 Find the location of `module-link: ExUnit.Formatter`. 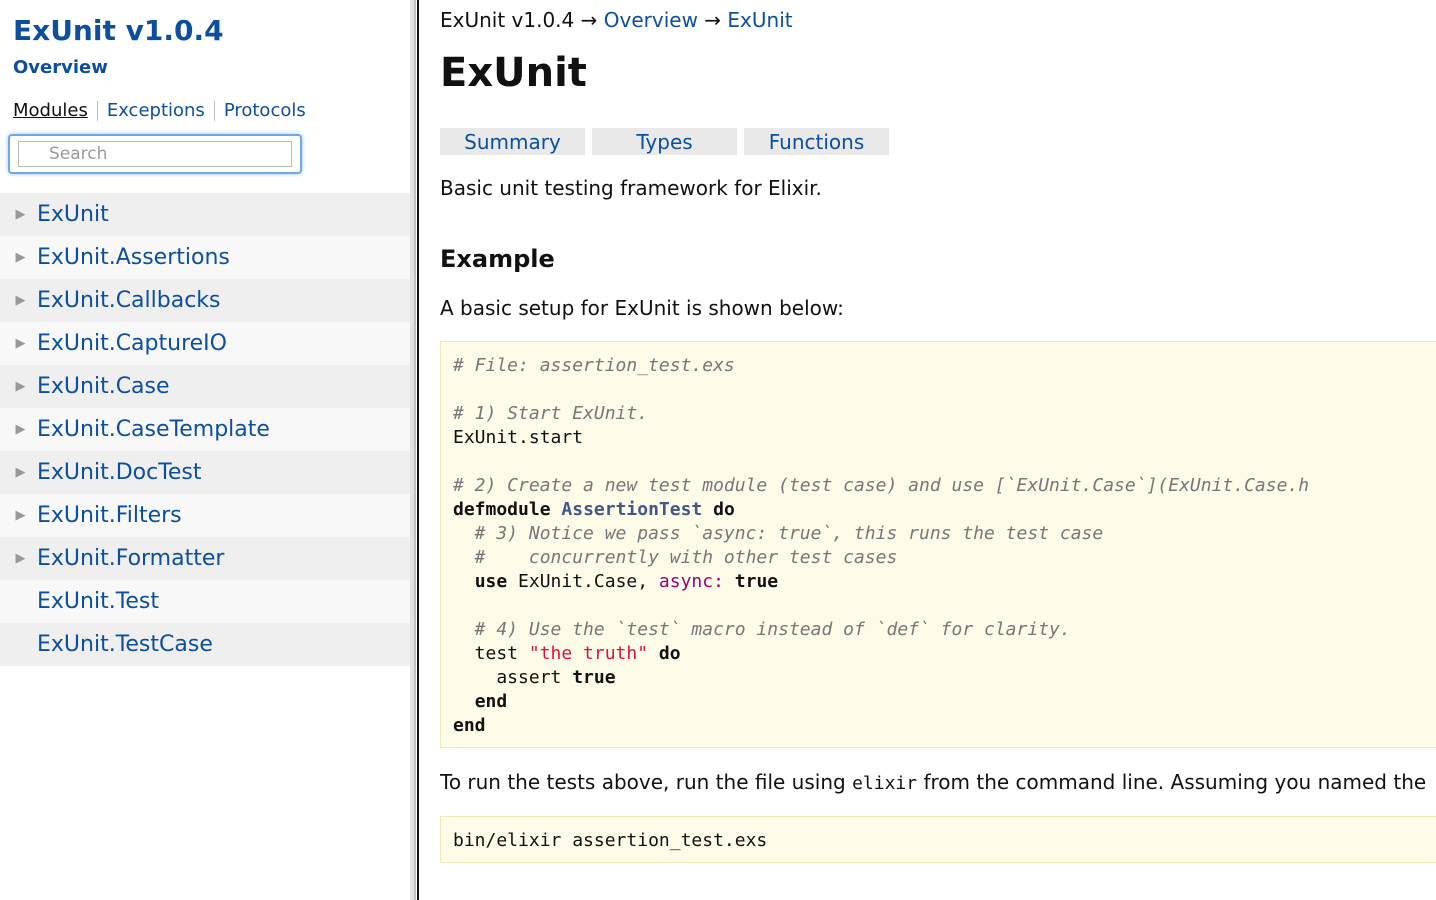

module-link: ExUnit.Formatter is located at coordinates (130, 558).